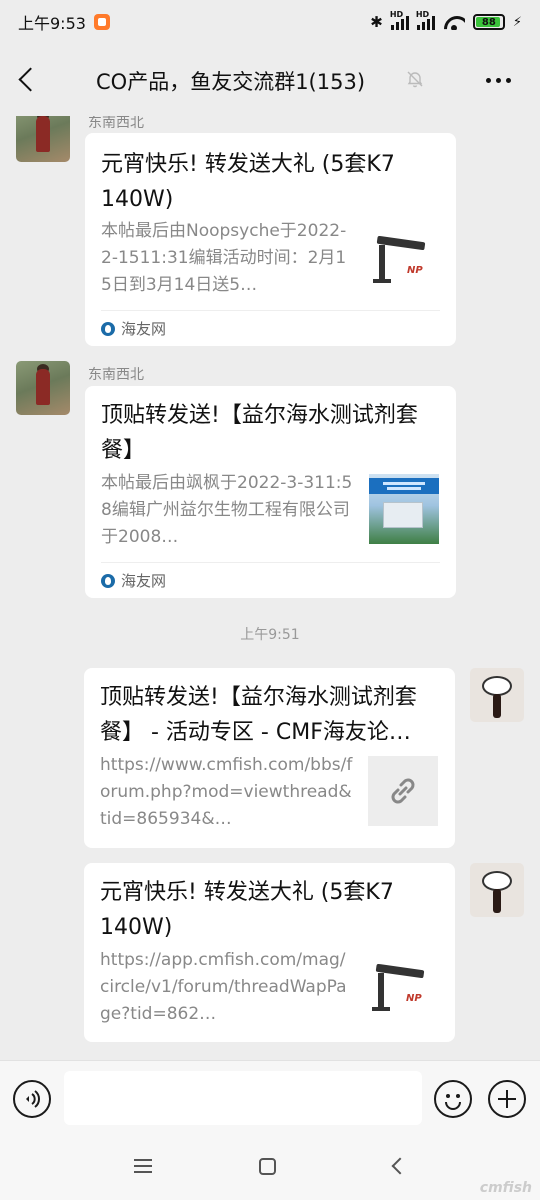  I want to click on more-functions-button, so click(507, 1099).